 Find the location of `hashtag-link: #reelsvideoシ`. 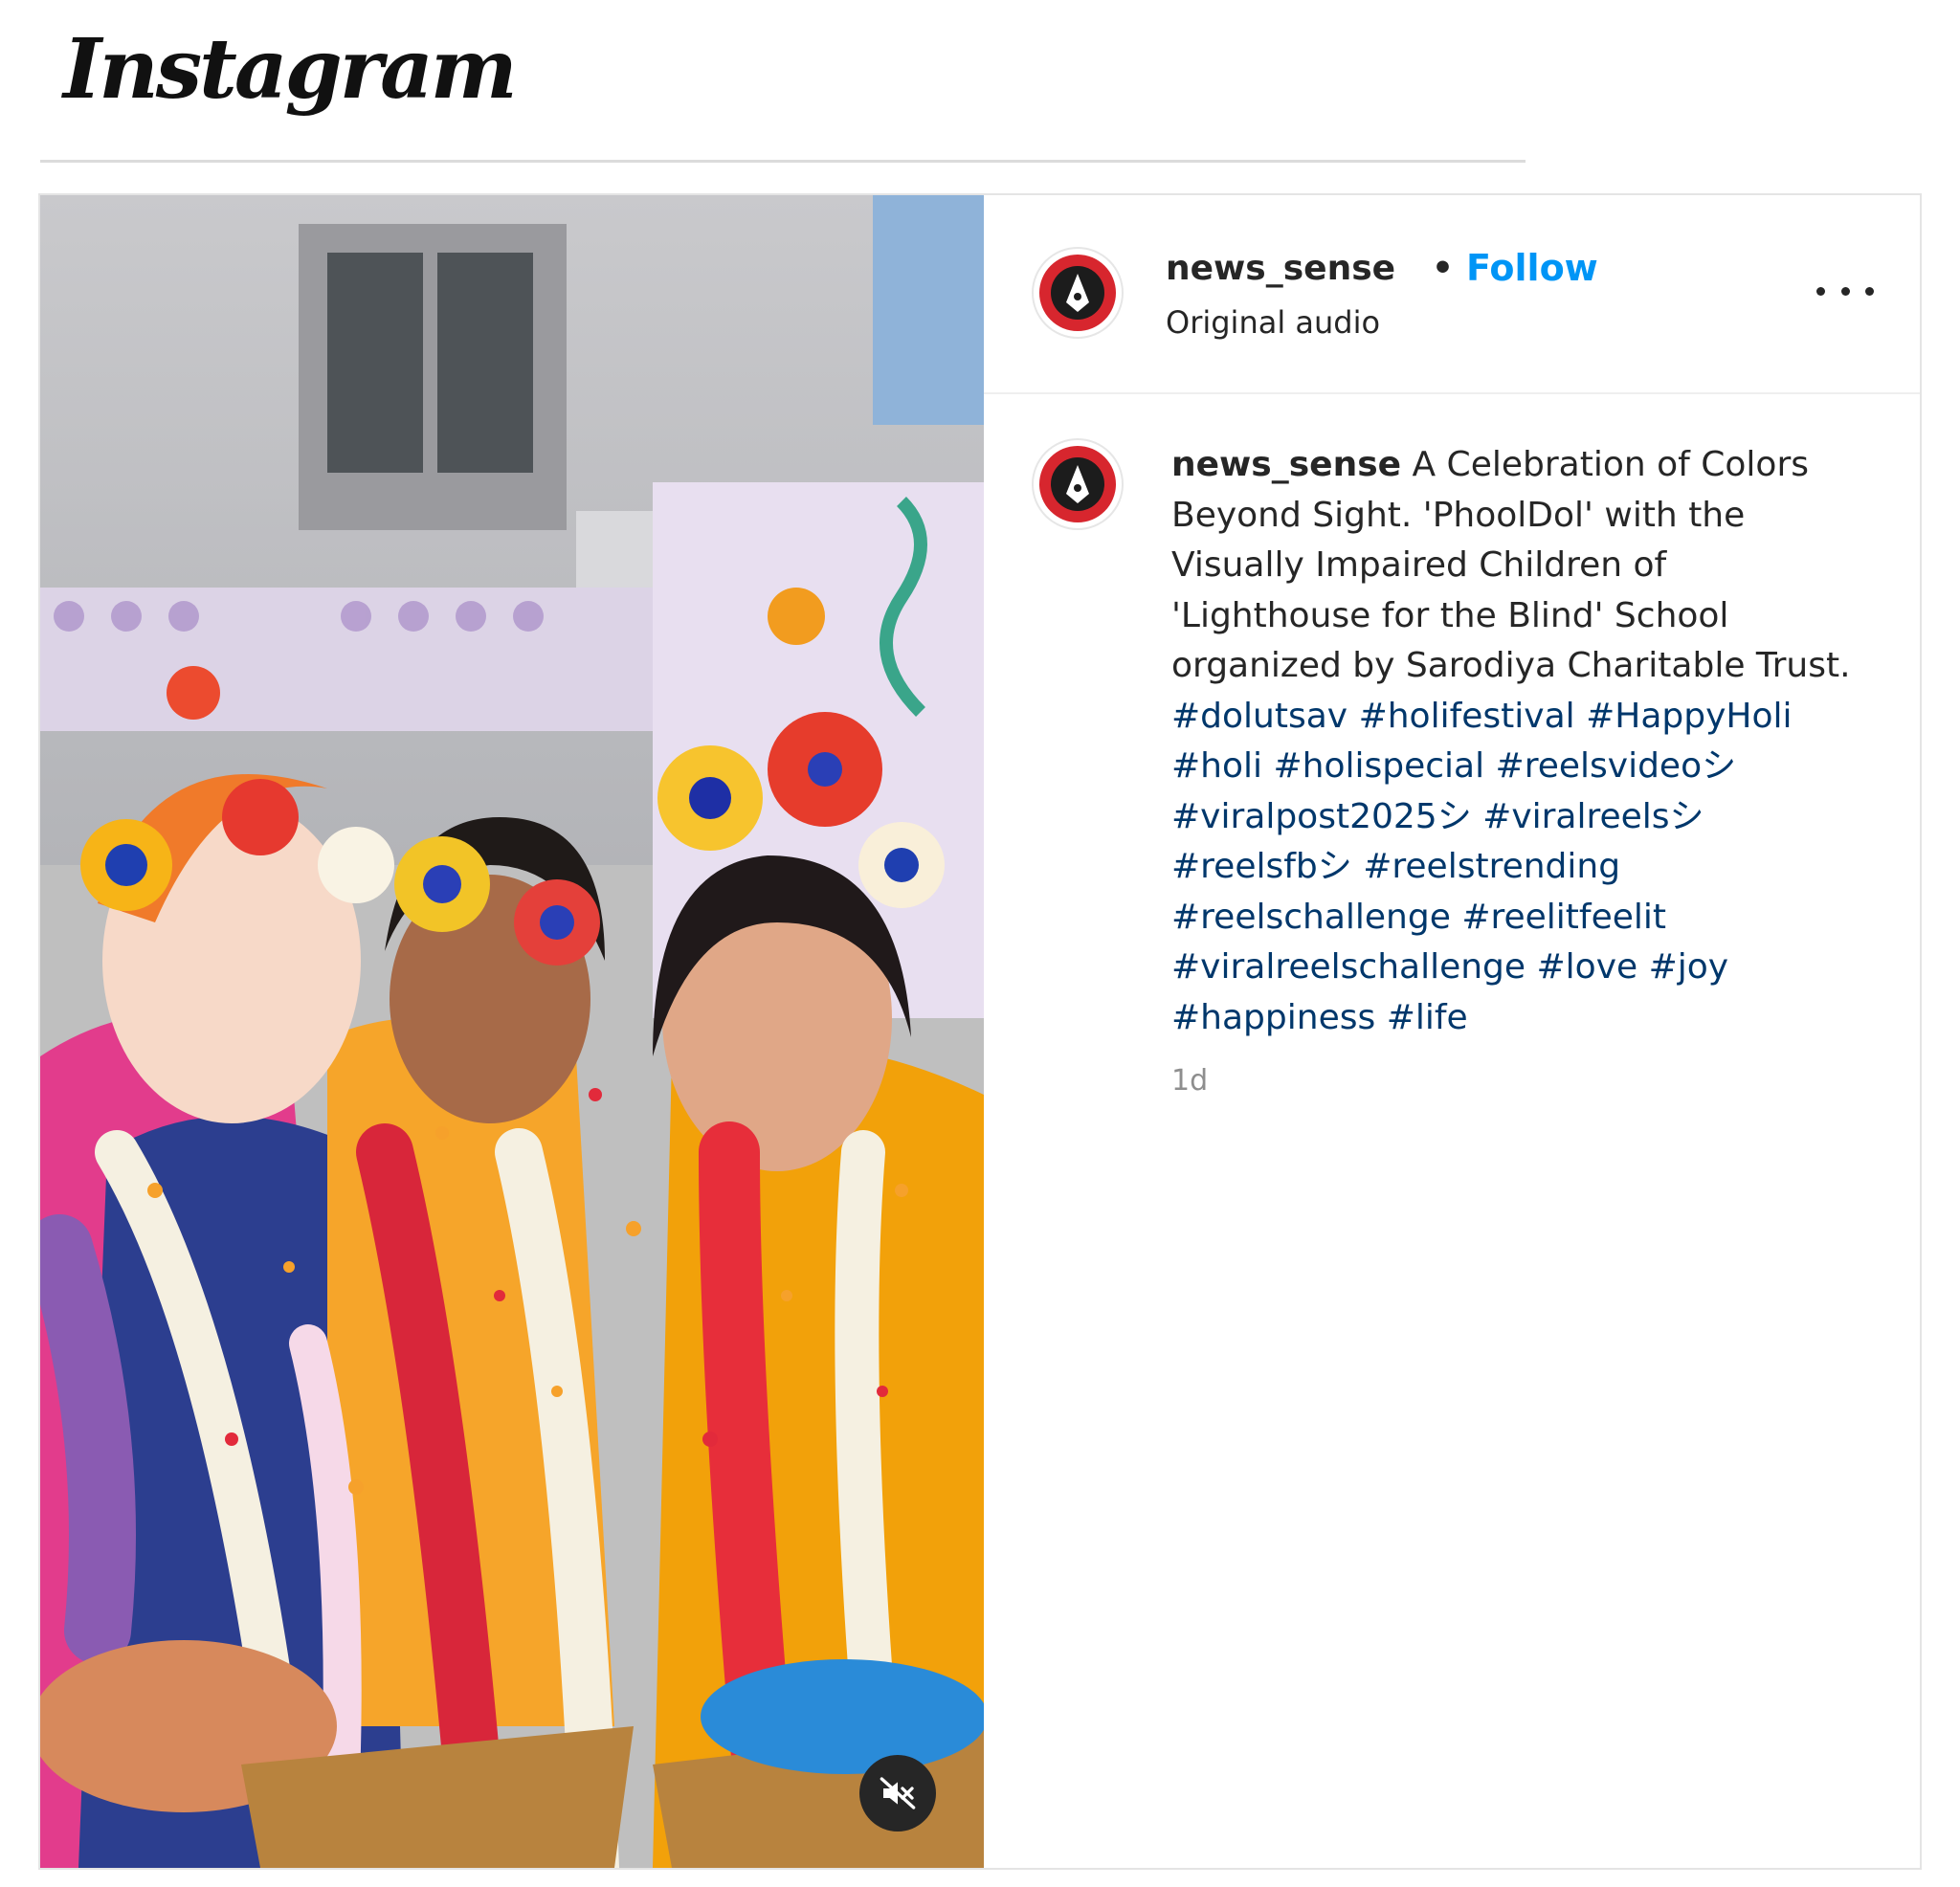

hashtag-link: #reelsvideoシ is located at coordinates (1616, 766).